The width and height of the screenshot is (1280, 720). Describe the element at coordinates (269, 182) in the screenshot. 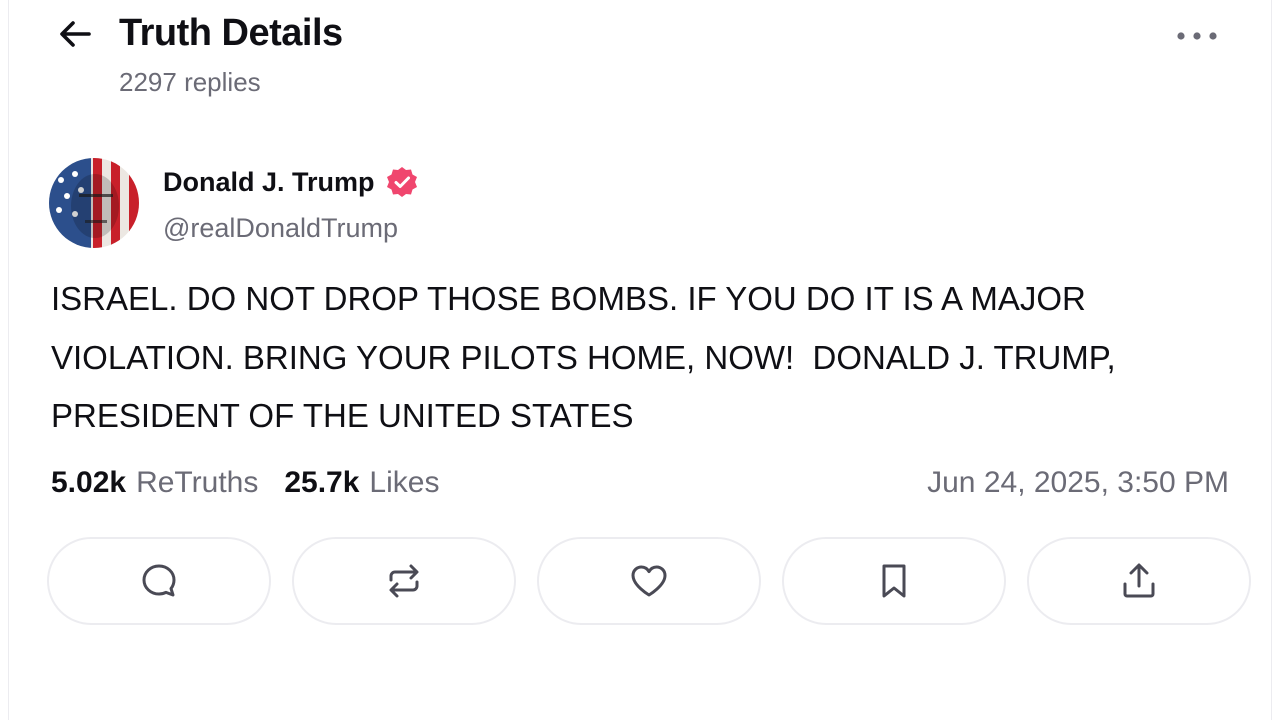

I see `author-name: Donald J. Trump` at that location.